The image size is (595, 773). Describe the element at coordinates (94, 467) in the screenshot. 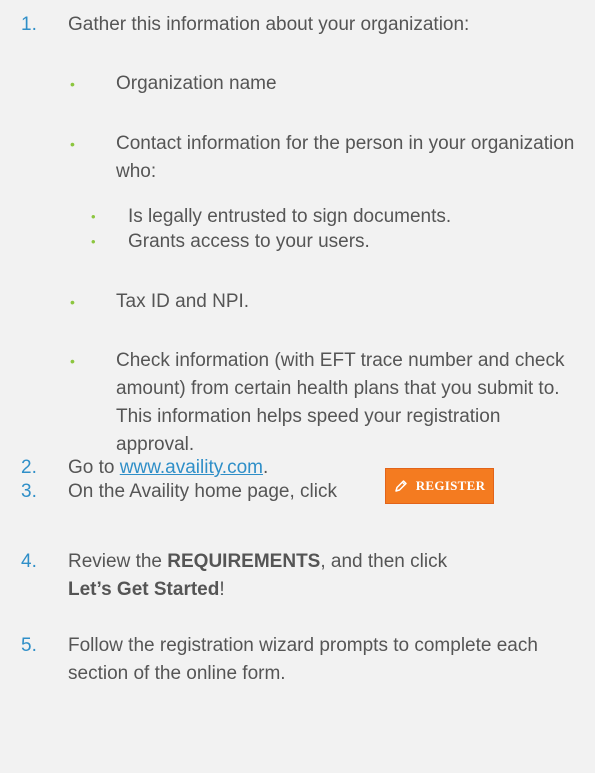

I see `step-2-text-before: Go to` at that location.